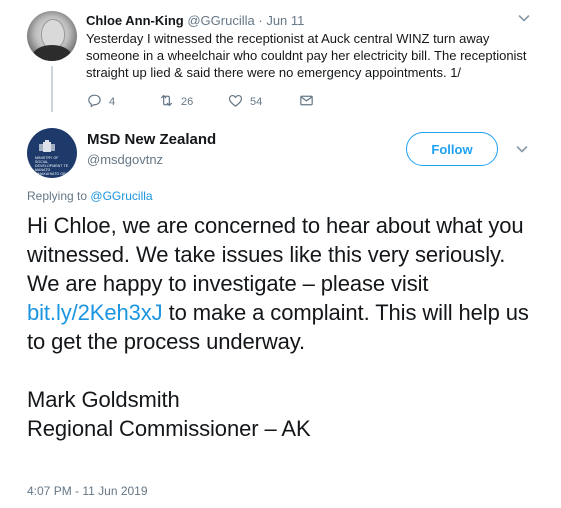 The width and height of the screenshot is (561, 508). What do you see at coordinates (47, 146) in the screenshot?
I see `crest-logo` at bounding box center [47, 146].